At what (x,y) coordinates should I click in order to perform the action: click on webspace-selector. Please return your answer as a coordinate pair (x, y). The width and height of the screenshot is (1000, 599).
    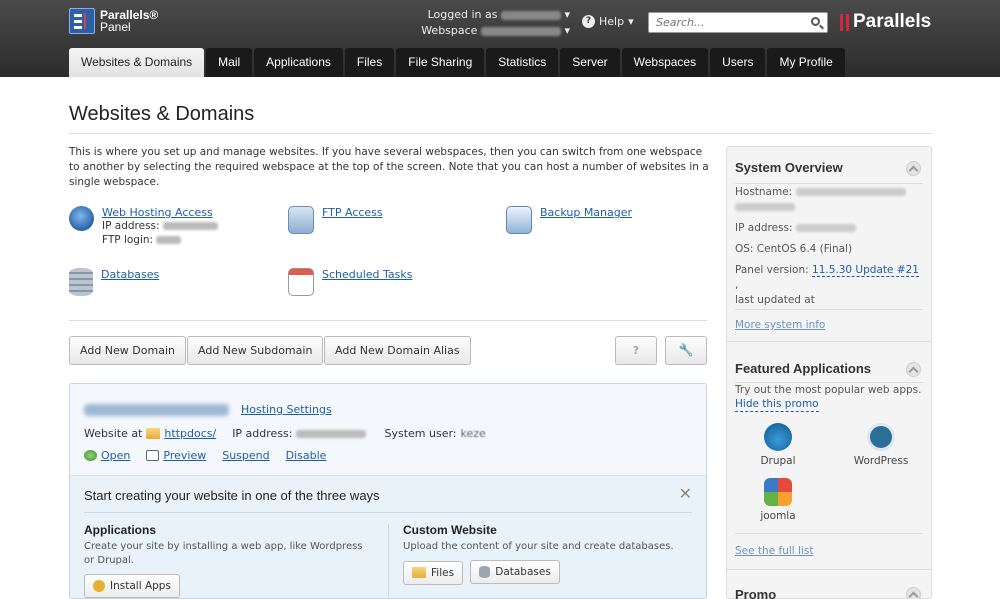
    Looking at the image, I should click on (520, 31).